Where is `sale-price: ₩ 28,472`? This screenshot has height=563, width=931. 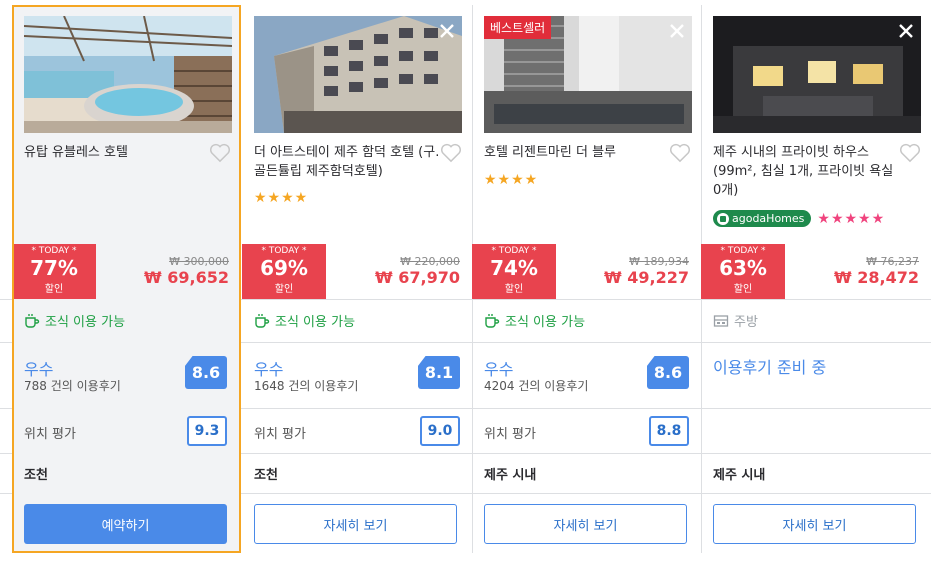 sale-price: ₩ 28,472 is located at coordinates (876, 277).